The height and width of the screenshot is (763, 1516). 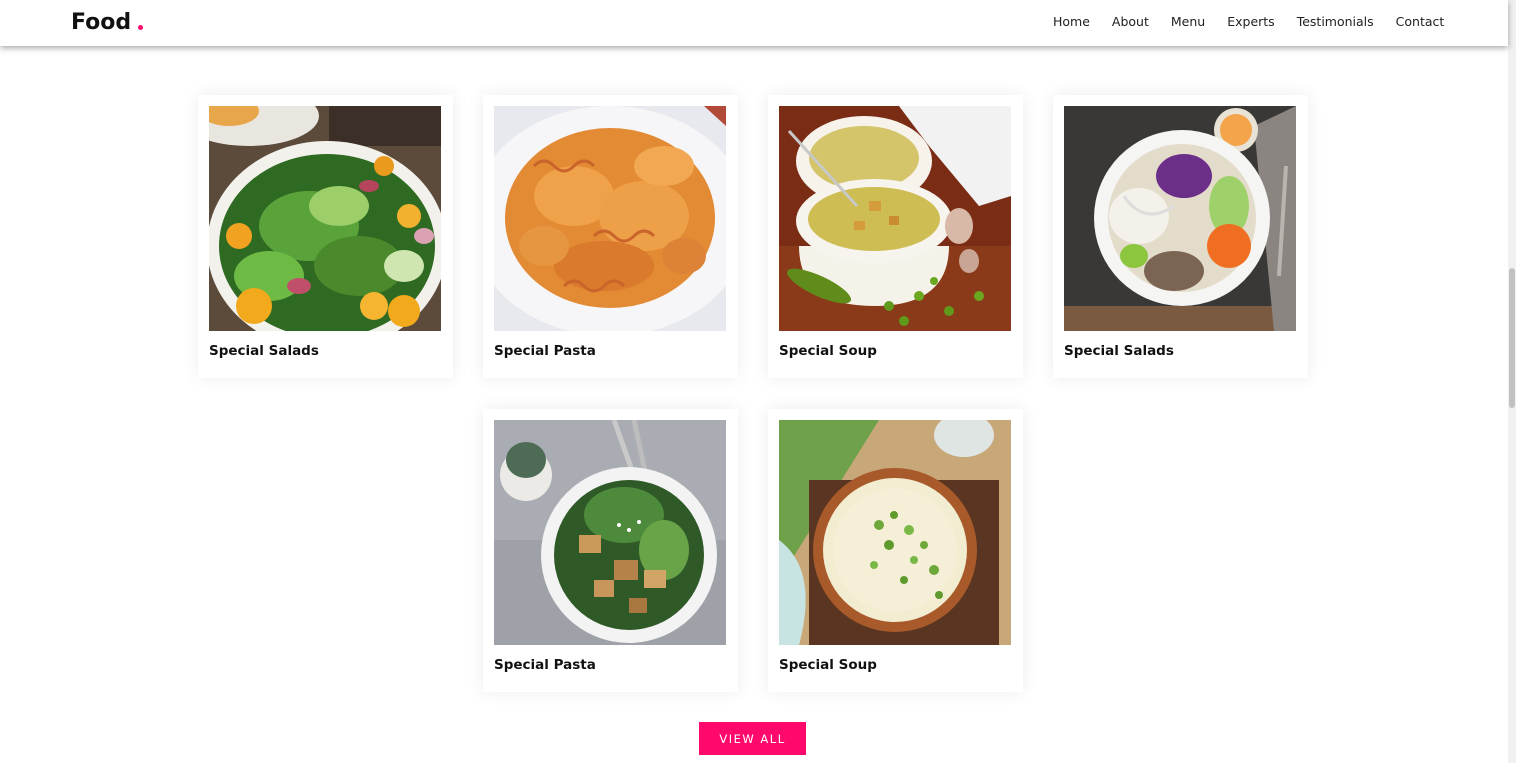 I want to click on brand-dot-icon, so click(x=141, y=27).